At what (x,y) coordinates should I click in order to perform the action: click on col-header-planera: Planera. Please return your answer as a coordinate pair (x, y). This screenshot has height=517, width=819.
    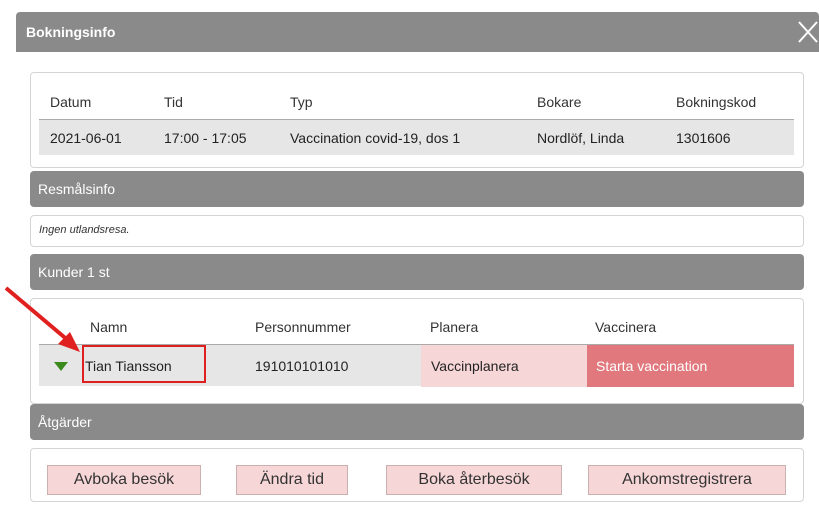
    Looking at the image, I should click on (454, 327).